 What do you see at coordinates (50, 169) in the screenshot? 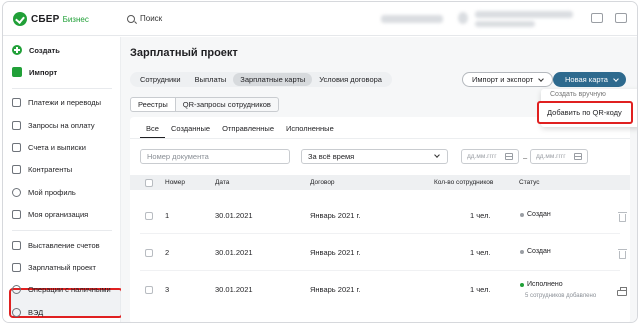
I see `sidebar-item-label: Контрагенты` at bounding box center [50, 169].